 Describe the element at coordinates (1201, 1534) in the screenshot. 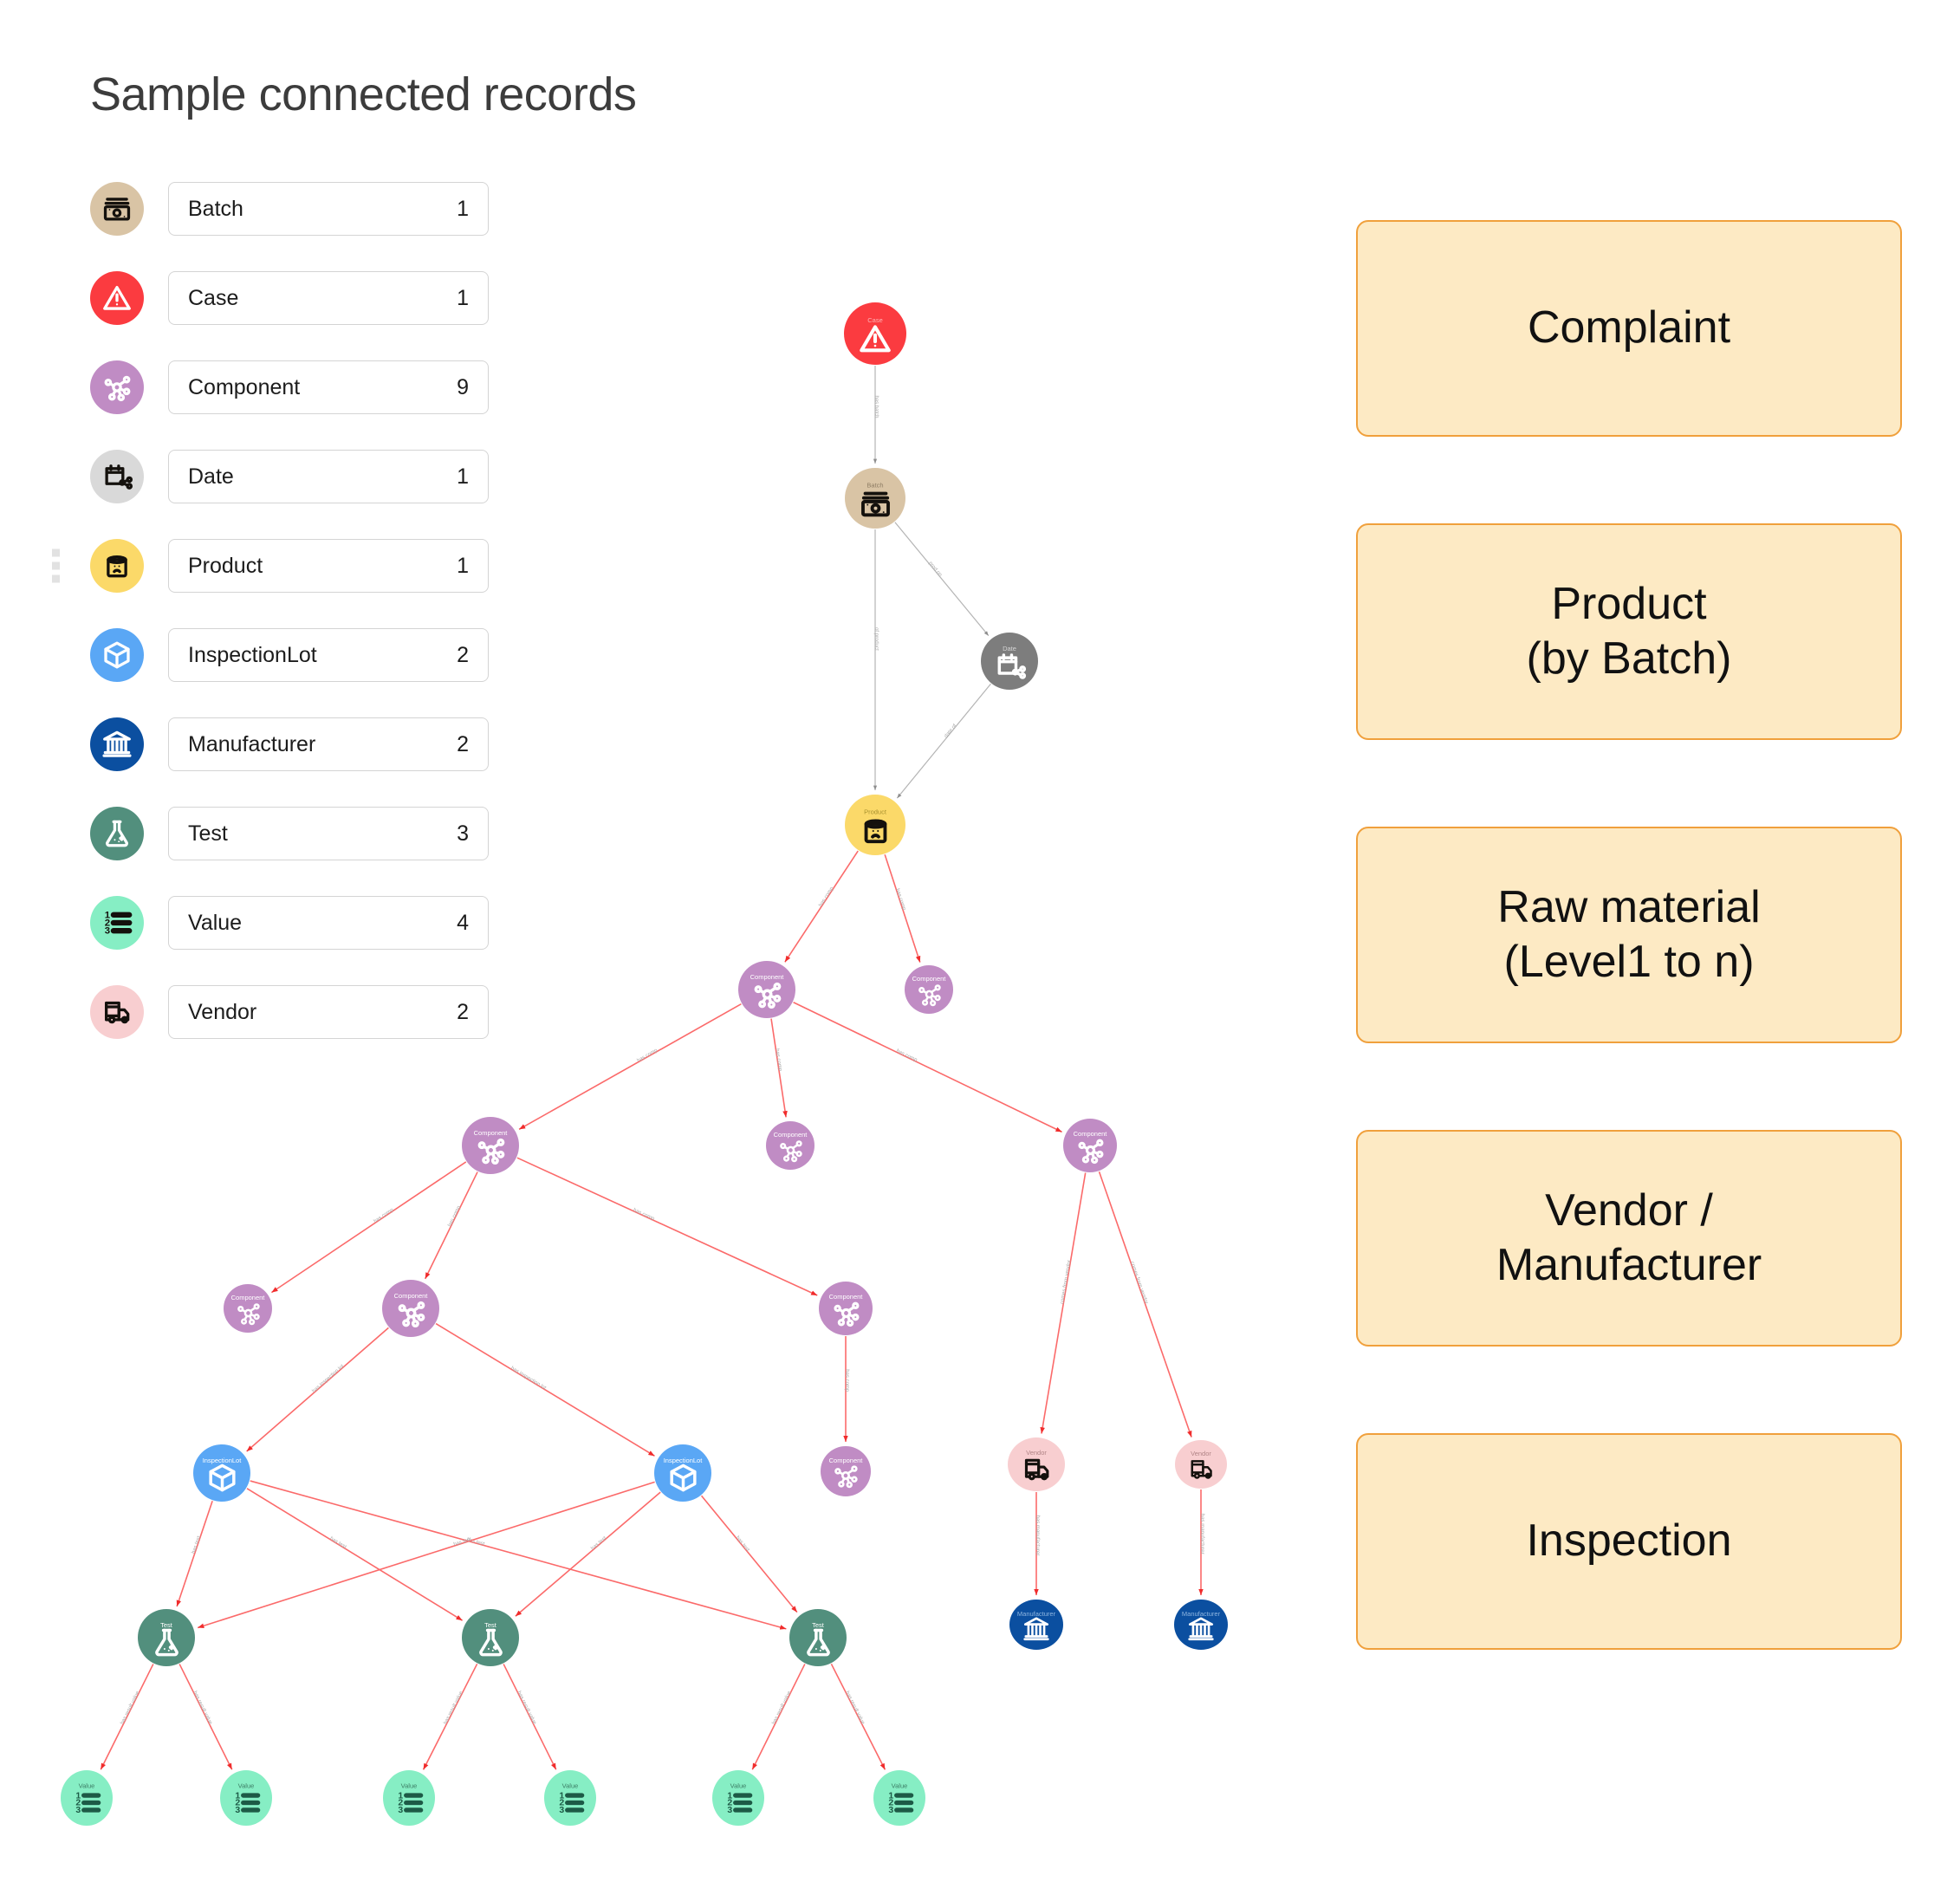

I see `edge-label: has manufacturer` at that location.